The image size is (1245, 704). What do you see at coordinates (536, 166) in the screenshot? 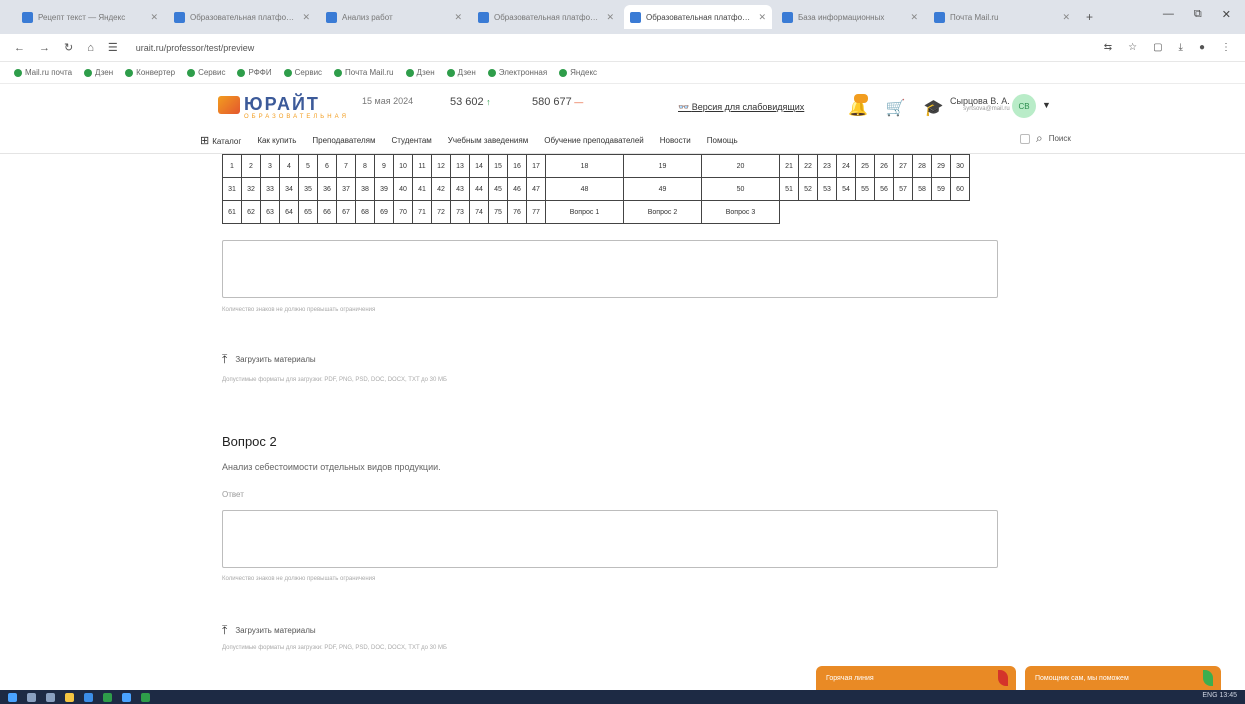
I see `question-number-cell: 17` at bounding box center [536, 166].